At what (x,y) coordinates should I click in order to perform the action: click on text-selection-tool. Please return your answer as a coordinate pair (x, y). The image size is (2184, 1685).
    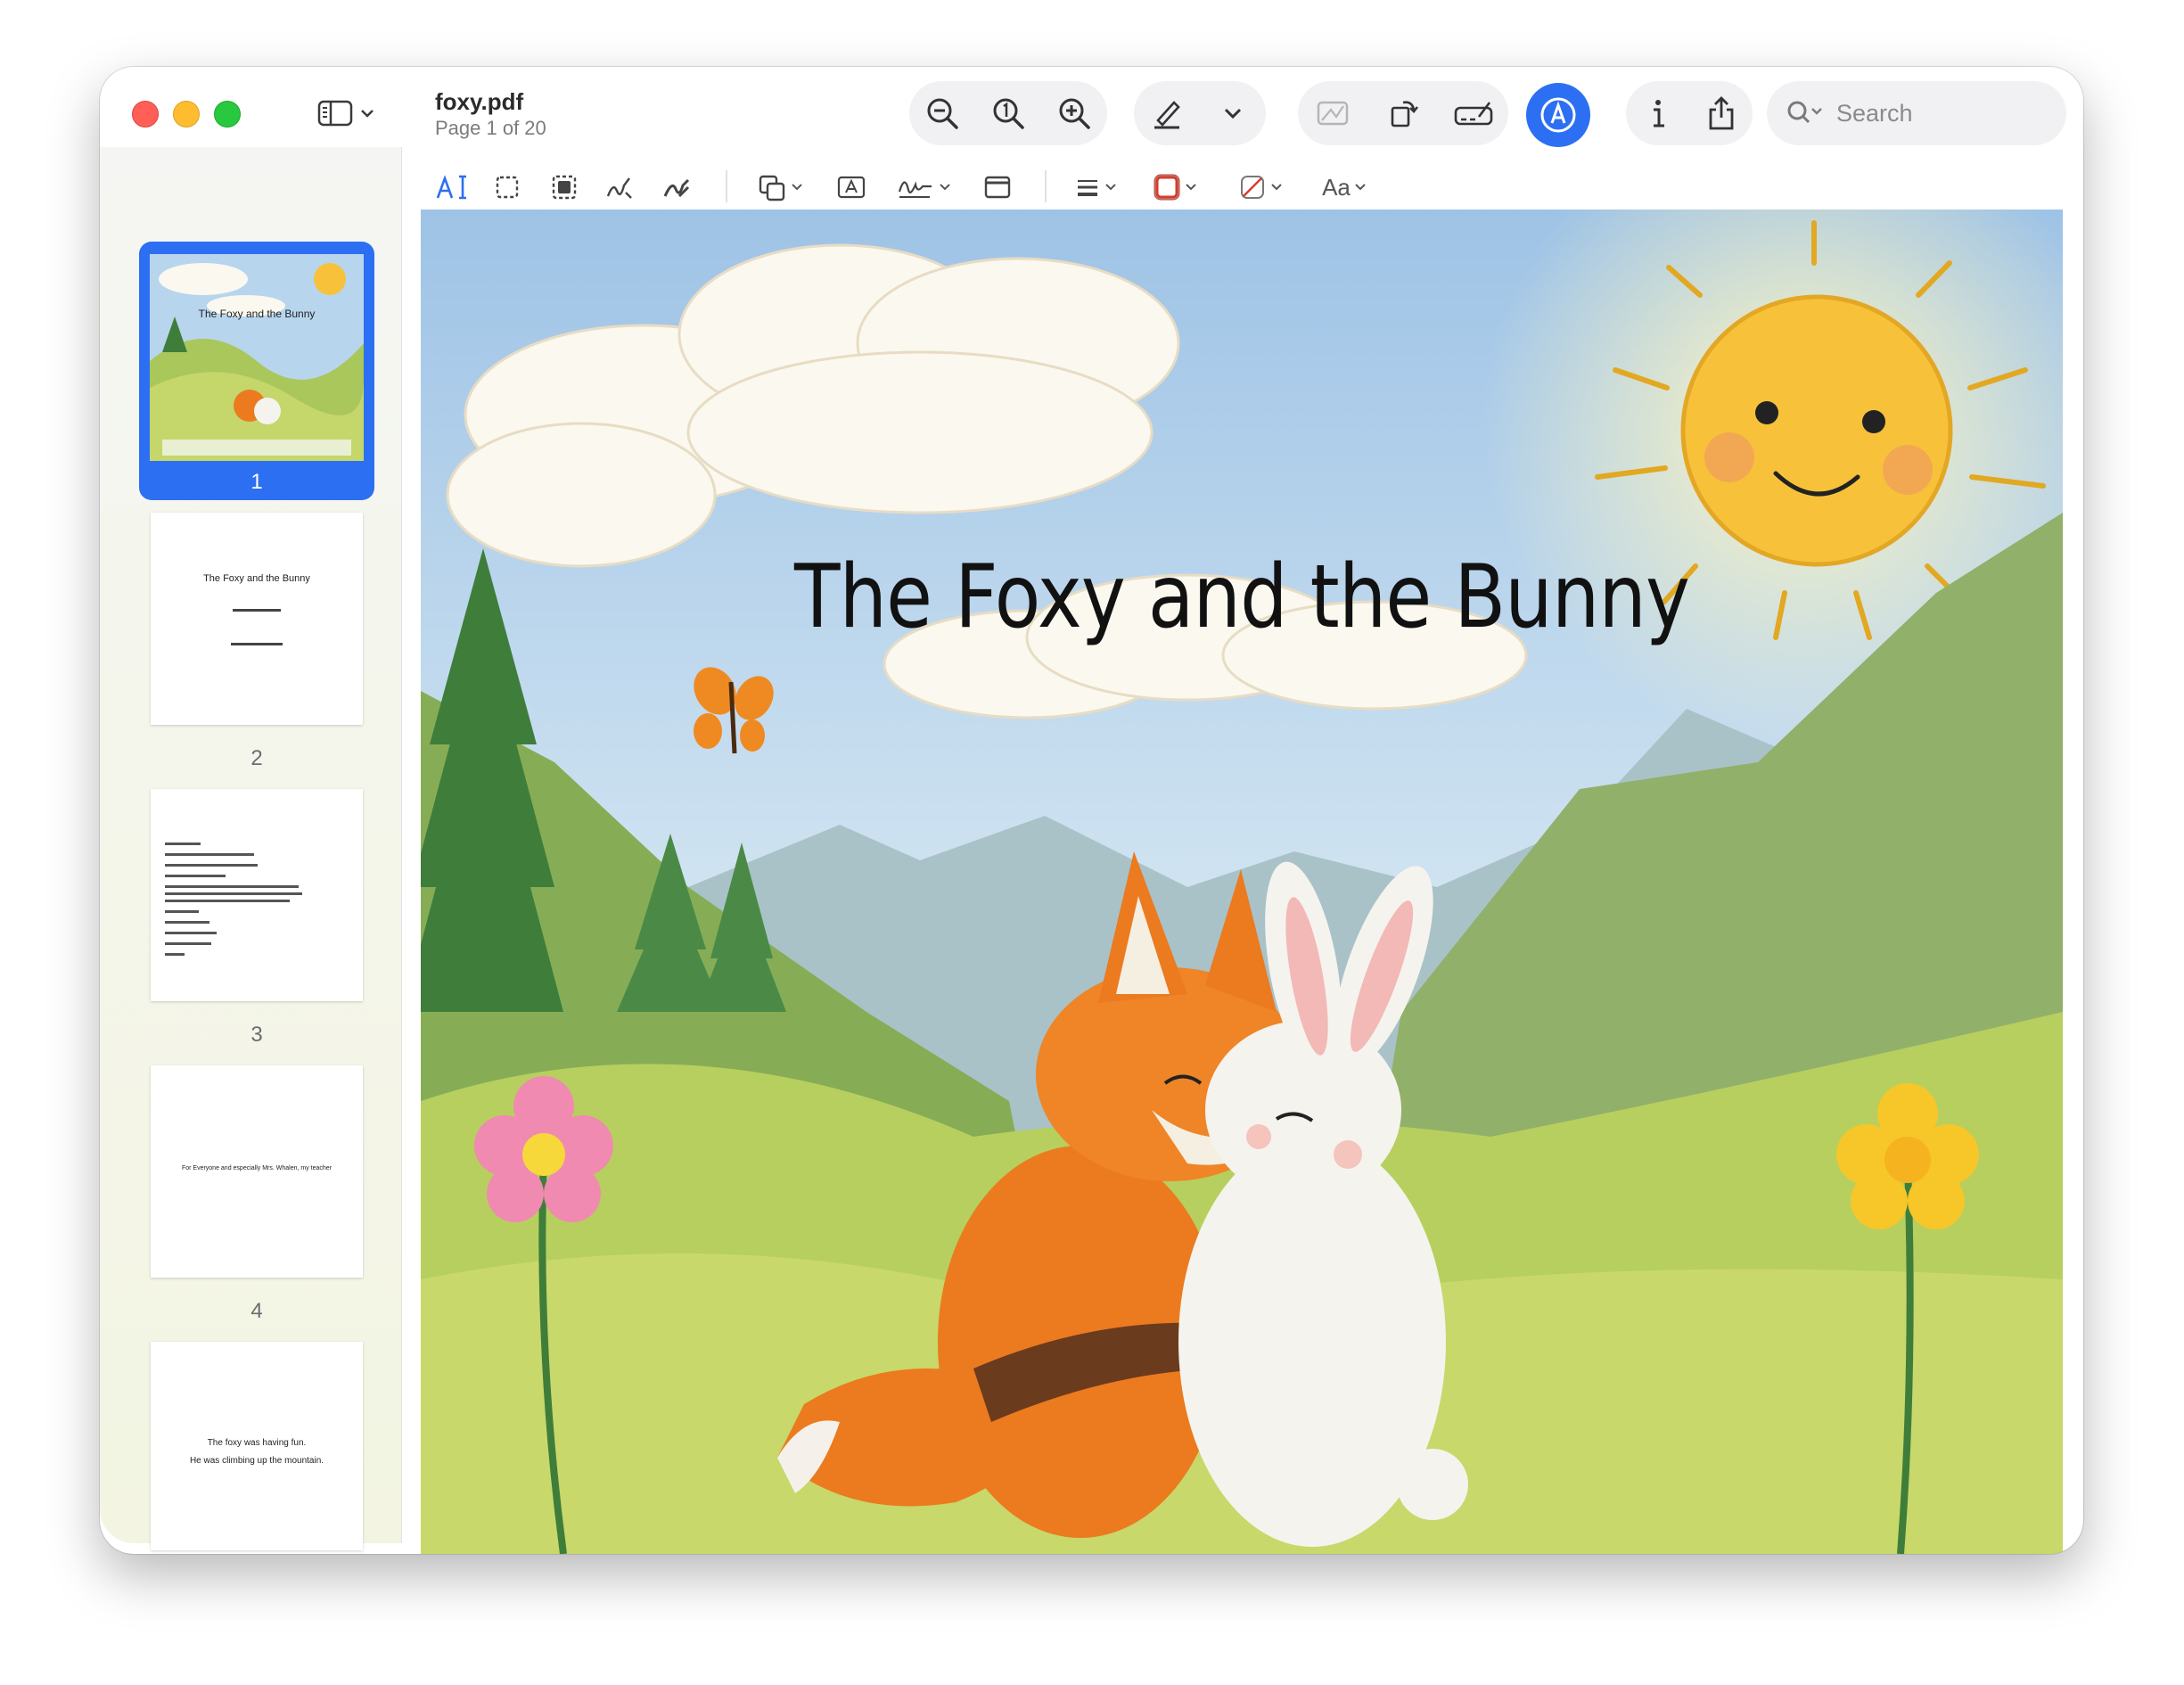
    Looking at the image, I should click on (452, 187).